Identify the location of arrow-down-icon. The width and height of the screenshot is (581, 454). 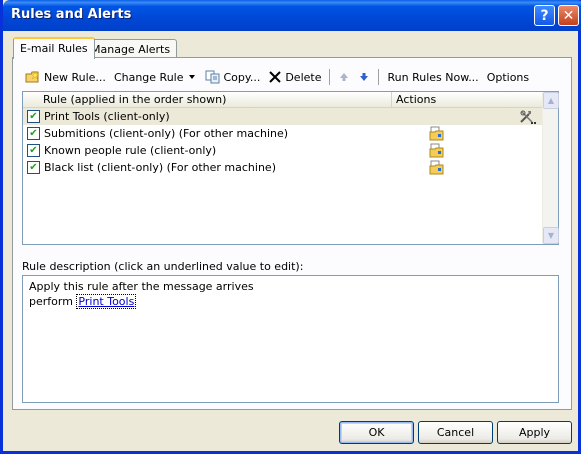
(364, 77).